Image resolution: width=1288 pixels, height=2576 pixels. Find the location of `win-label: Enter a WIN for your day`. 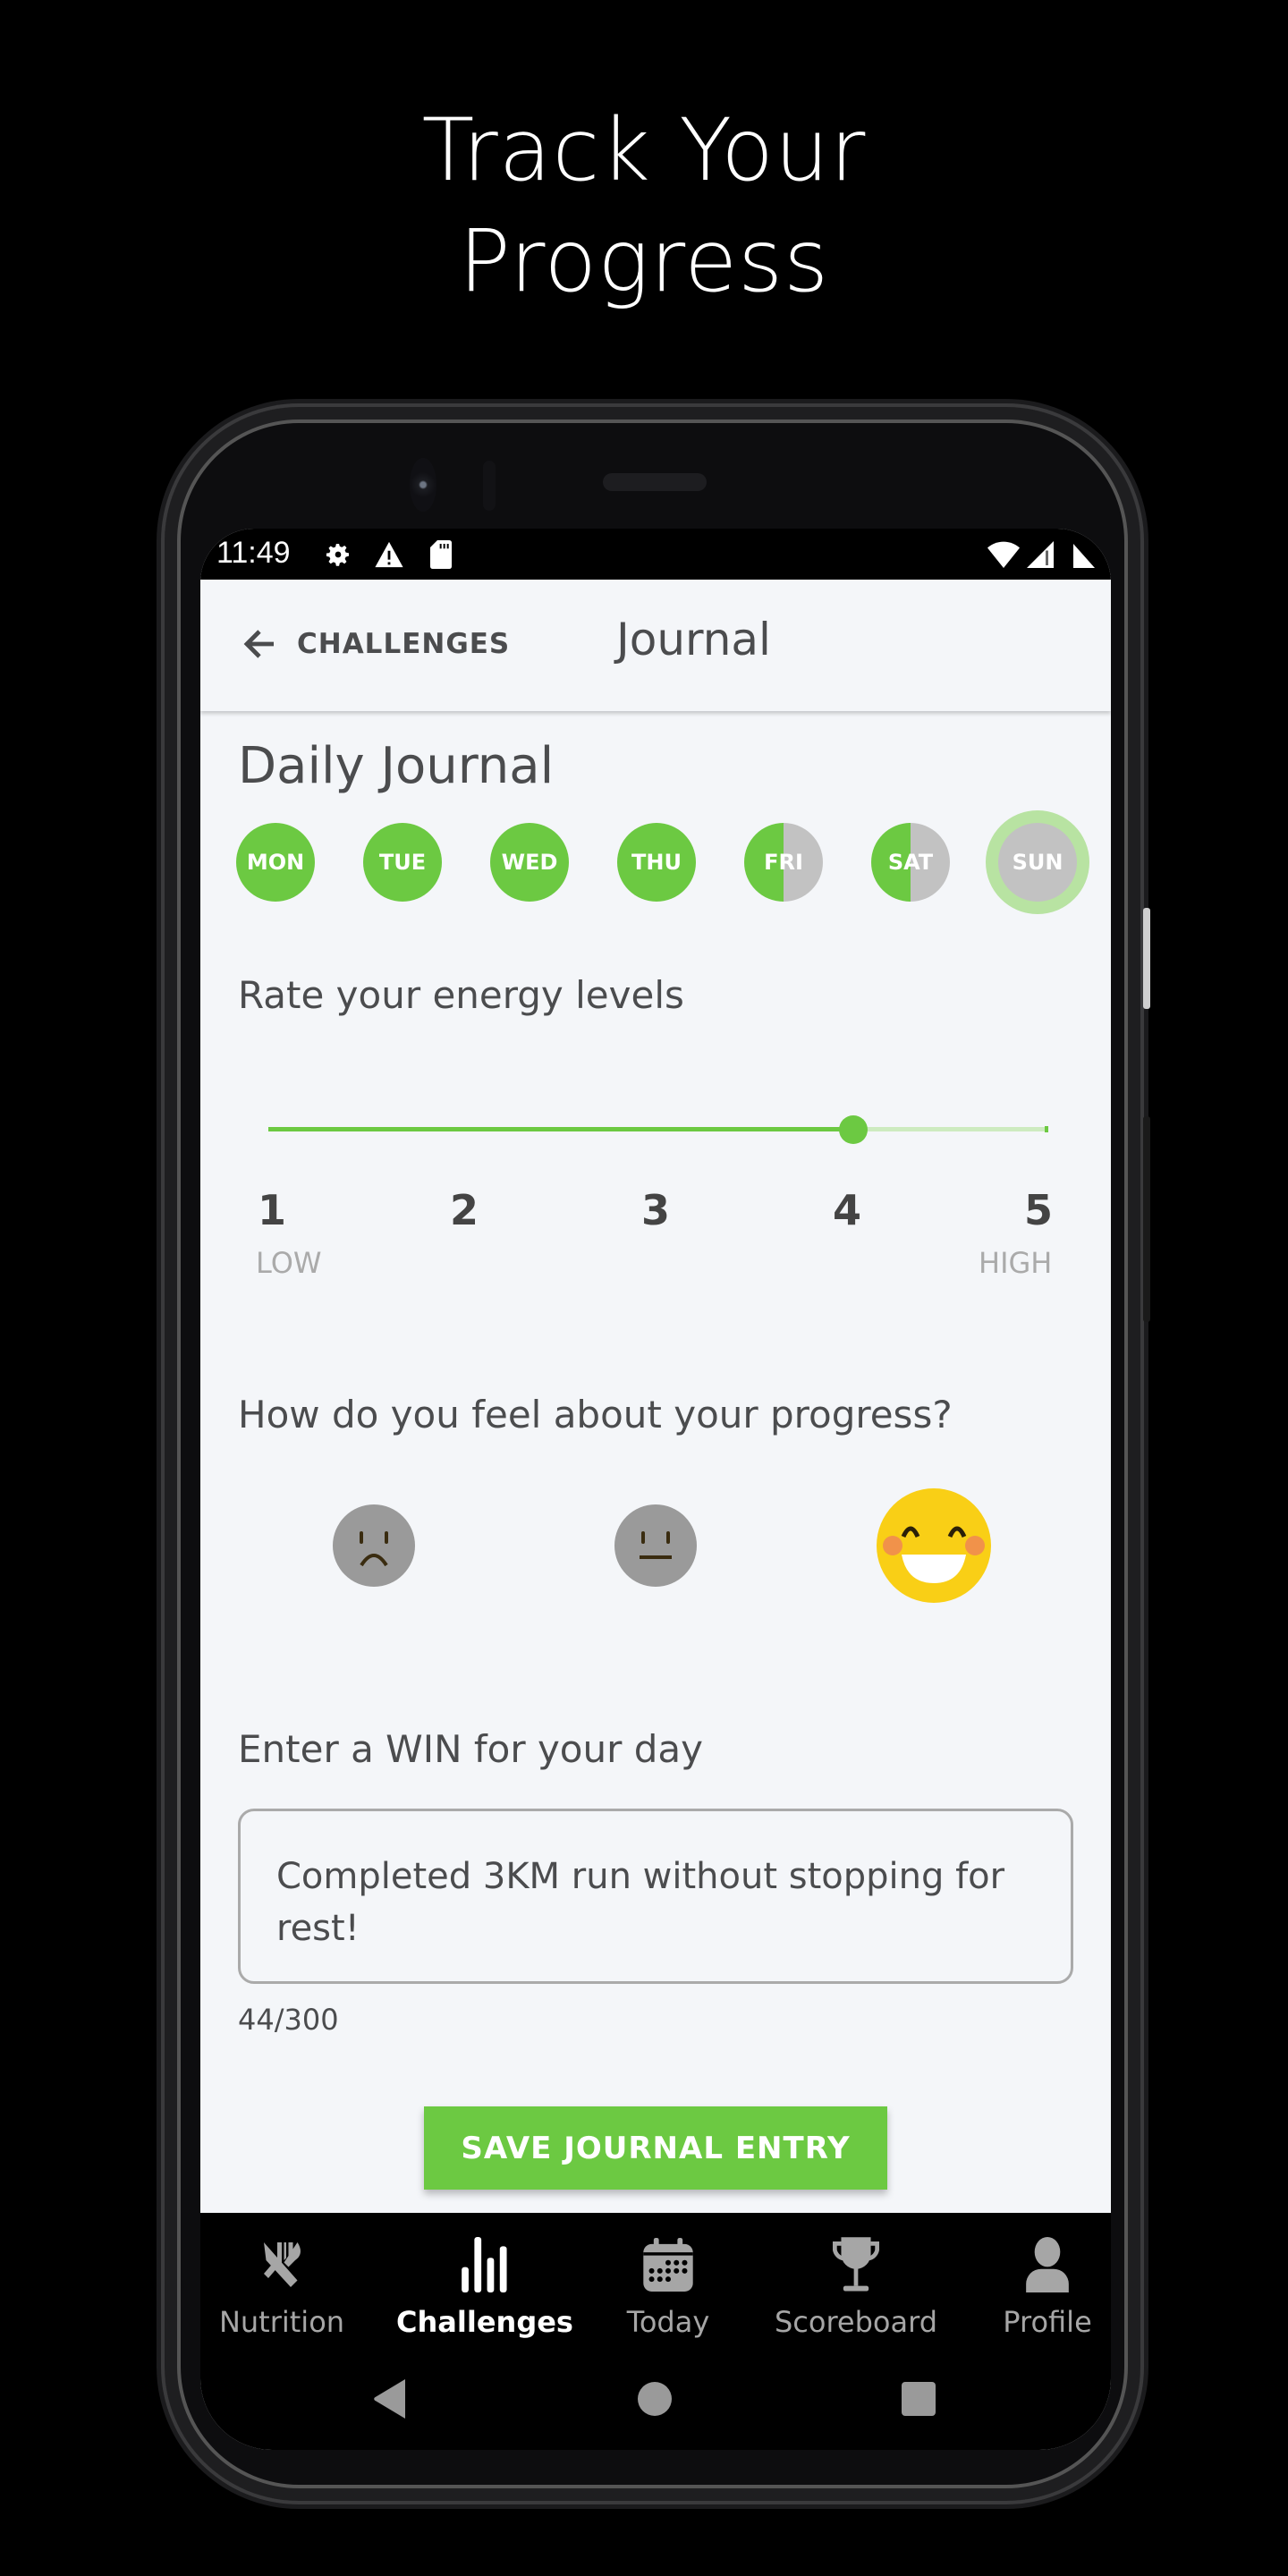

win-label: Enter a WIN for your day is located at coordinates (470, 1749).